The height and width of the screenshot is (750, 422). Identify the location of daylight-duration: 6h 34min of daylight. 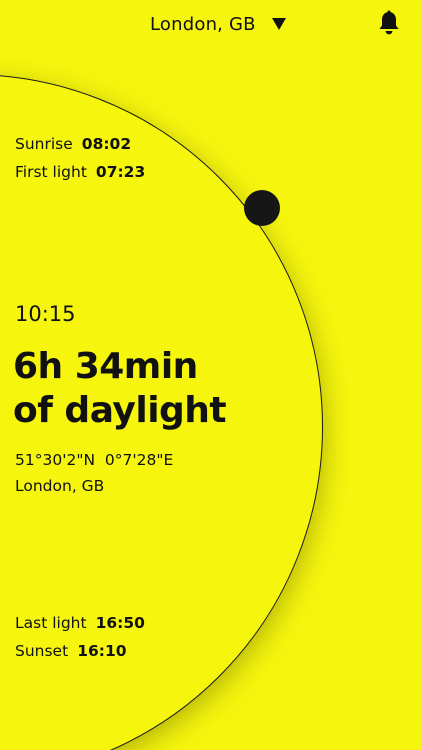
(120, 389).